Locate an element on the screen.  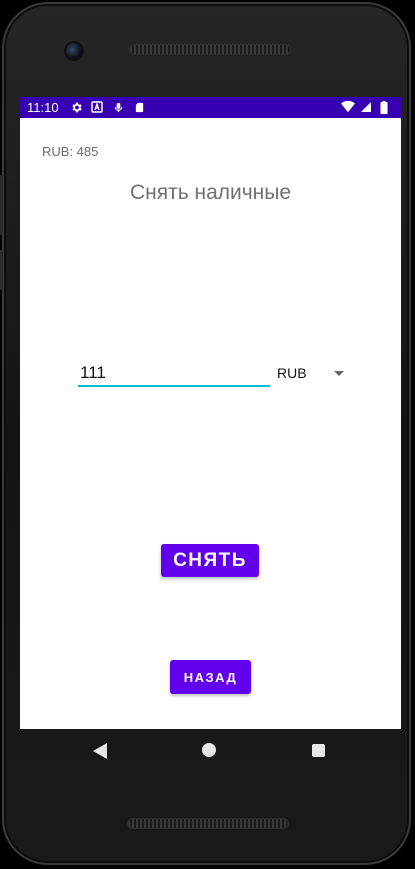
signal-icon is located at coordinates (366, 107).